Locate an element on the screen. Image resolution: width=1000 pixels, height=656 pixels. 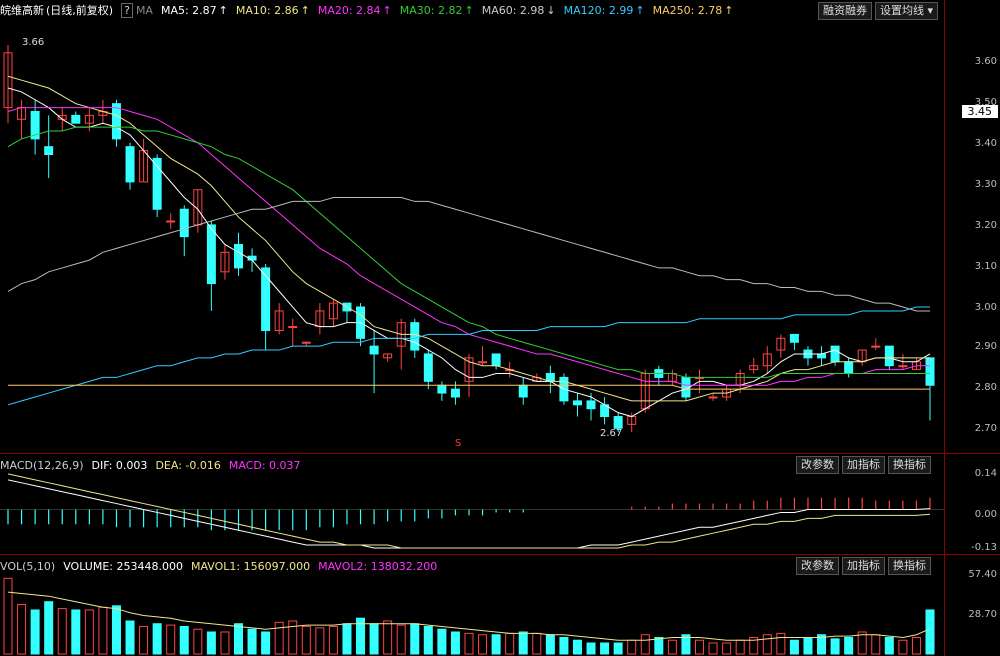
vol-pane is located at coordinates (469, 616).